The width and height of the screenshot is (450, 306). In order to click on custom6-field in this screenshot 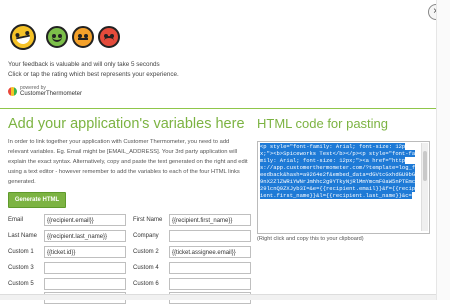, I will do `click(210, 284)`.